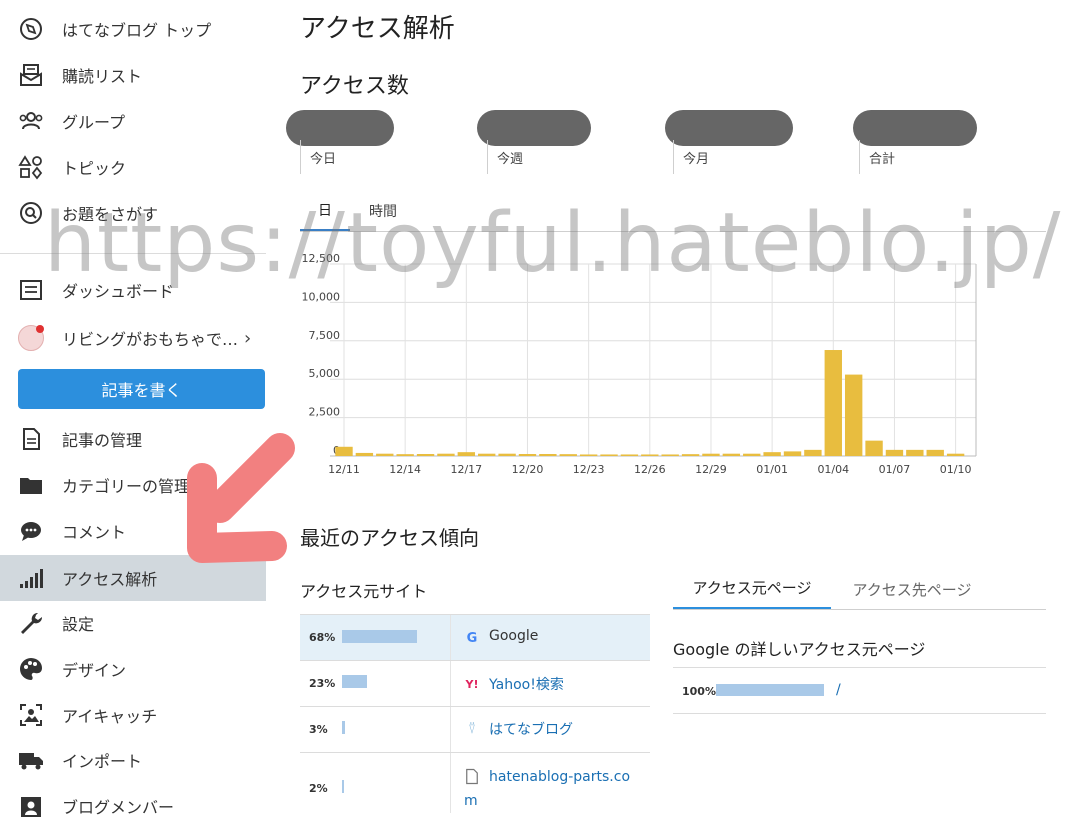 The height and width of the screenshot is (829, 1080). I want to click on sidebar-item-dashboard: ダッシュボード, so click(133, 290).